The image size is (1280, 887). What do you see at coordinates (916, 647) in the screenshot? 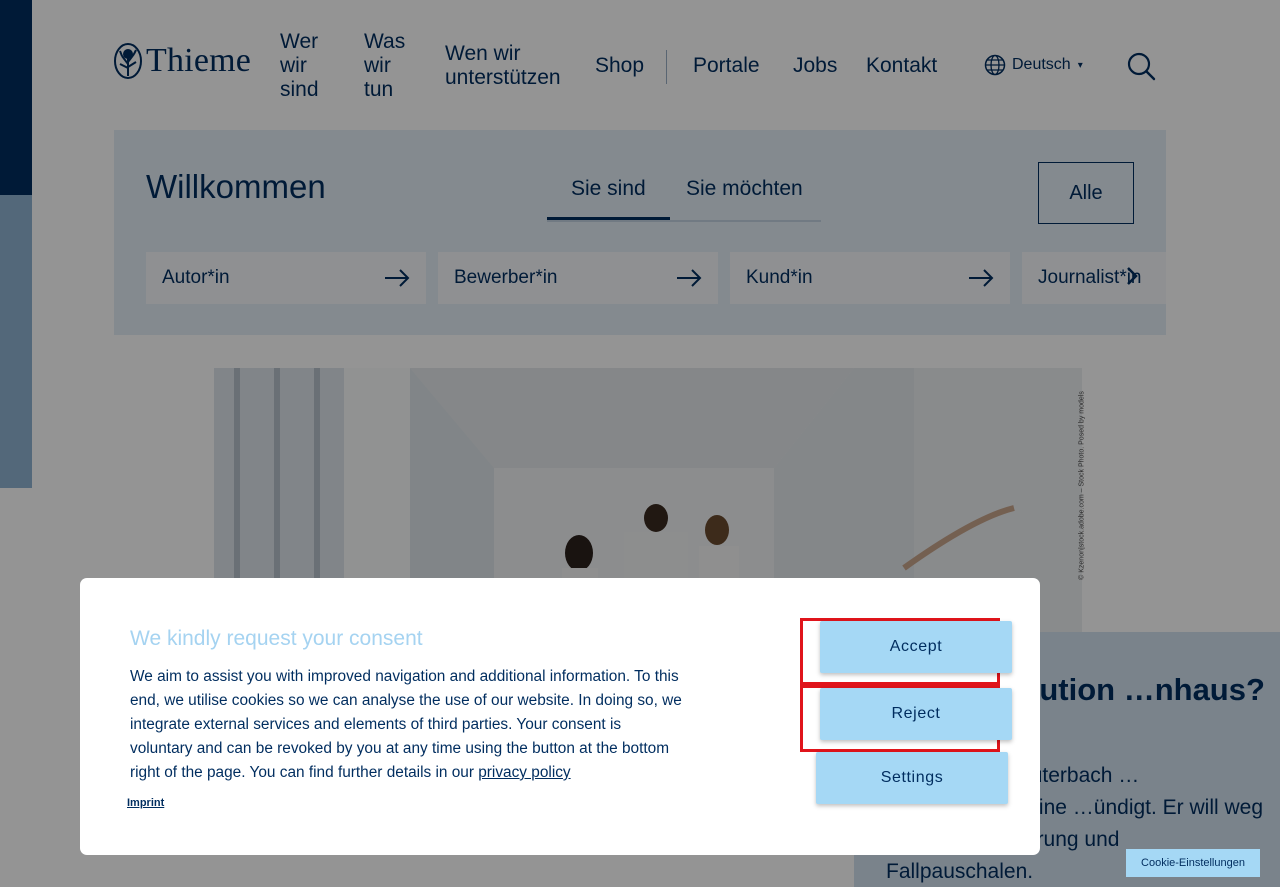
I see `accept-button: Accept` at bounding box center [916, 647].